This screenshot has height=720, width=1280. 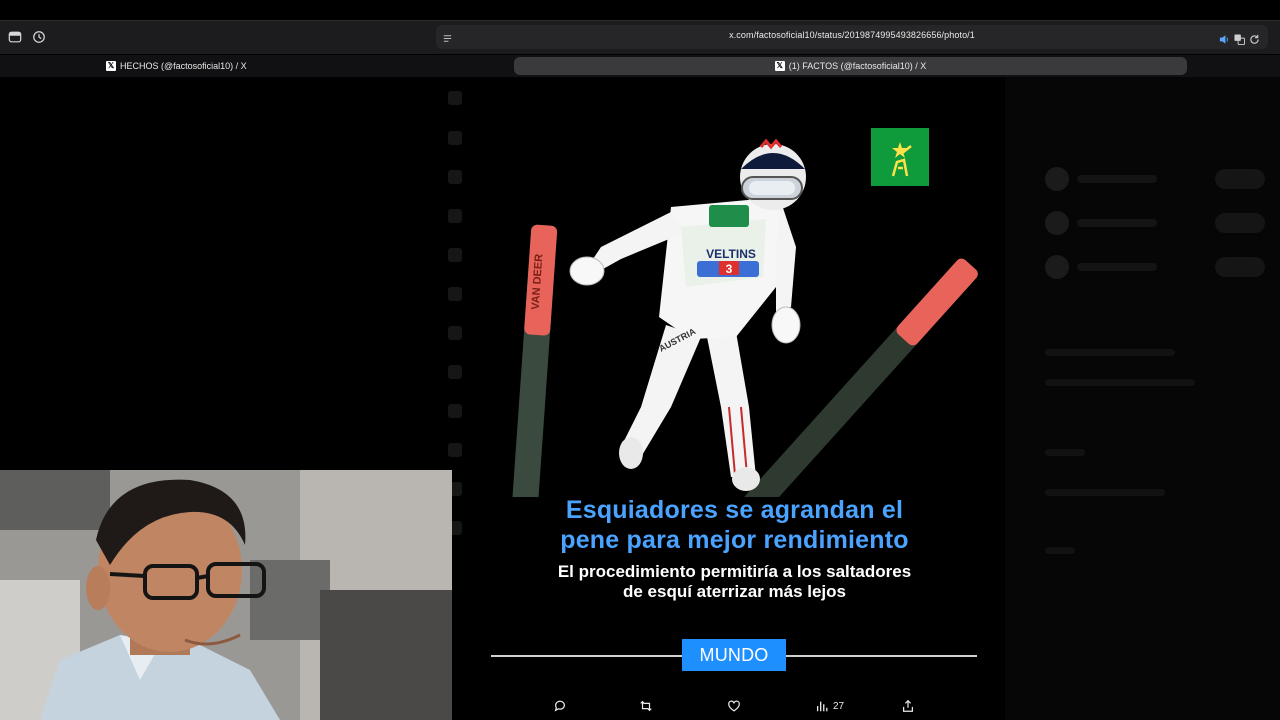 I want to click on tab-hechos: 𝕏 HECHOS (@factosoficial10) / X, so click(x=256, y=66).